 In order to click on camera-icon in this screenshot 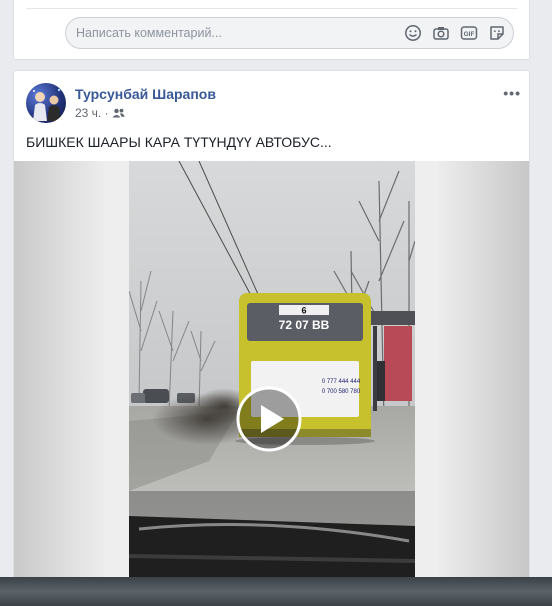, I will do `click(441, 33)`.